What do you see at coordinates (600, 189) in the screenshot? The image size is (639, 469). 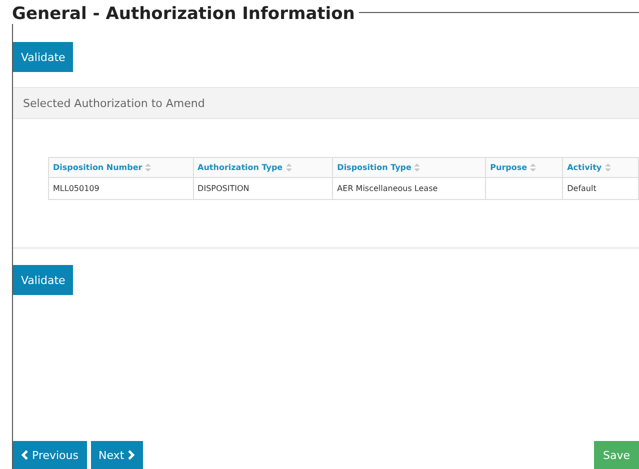 I see `table-cell: Default` at bounding box center [600, 189].